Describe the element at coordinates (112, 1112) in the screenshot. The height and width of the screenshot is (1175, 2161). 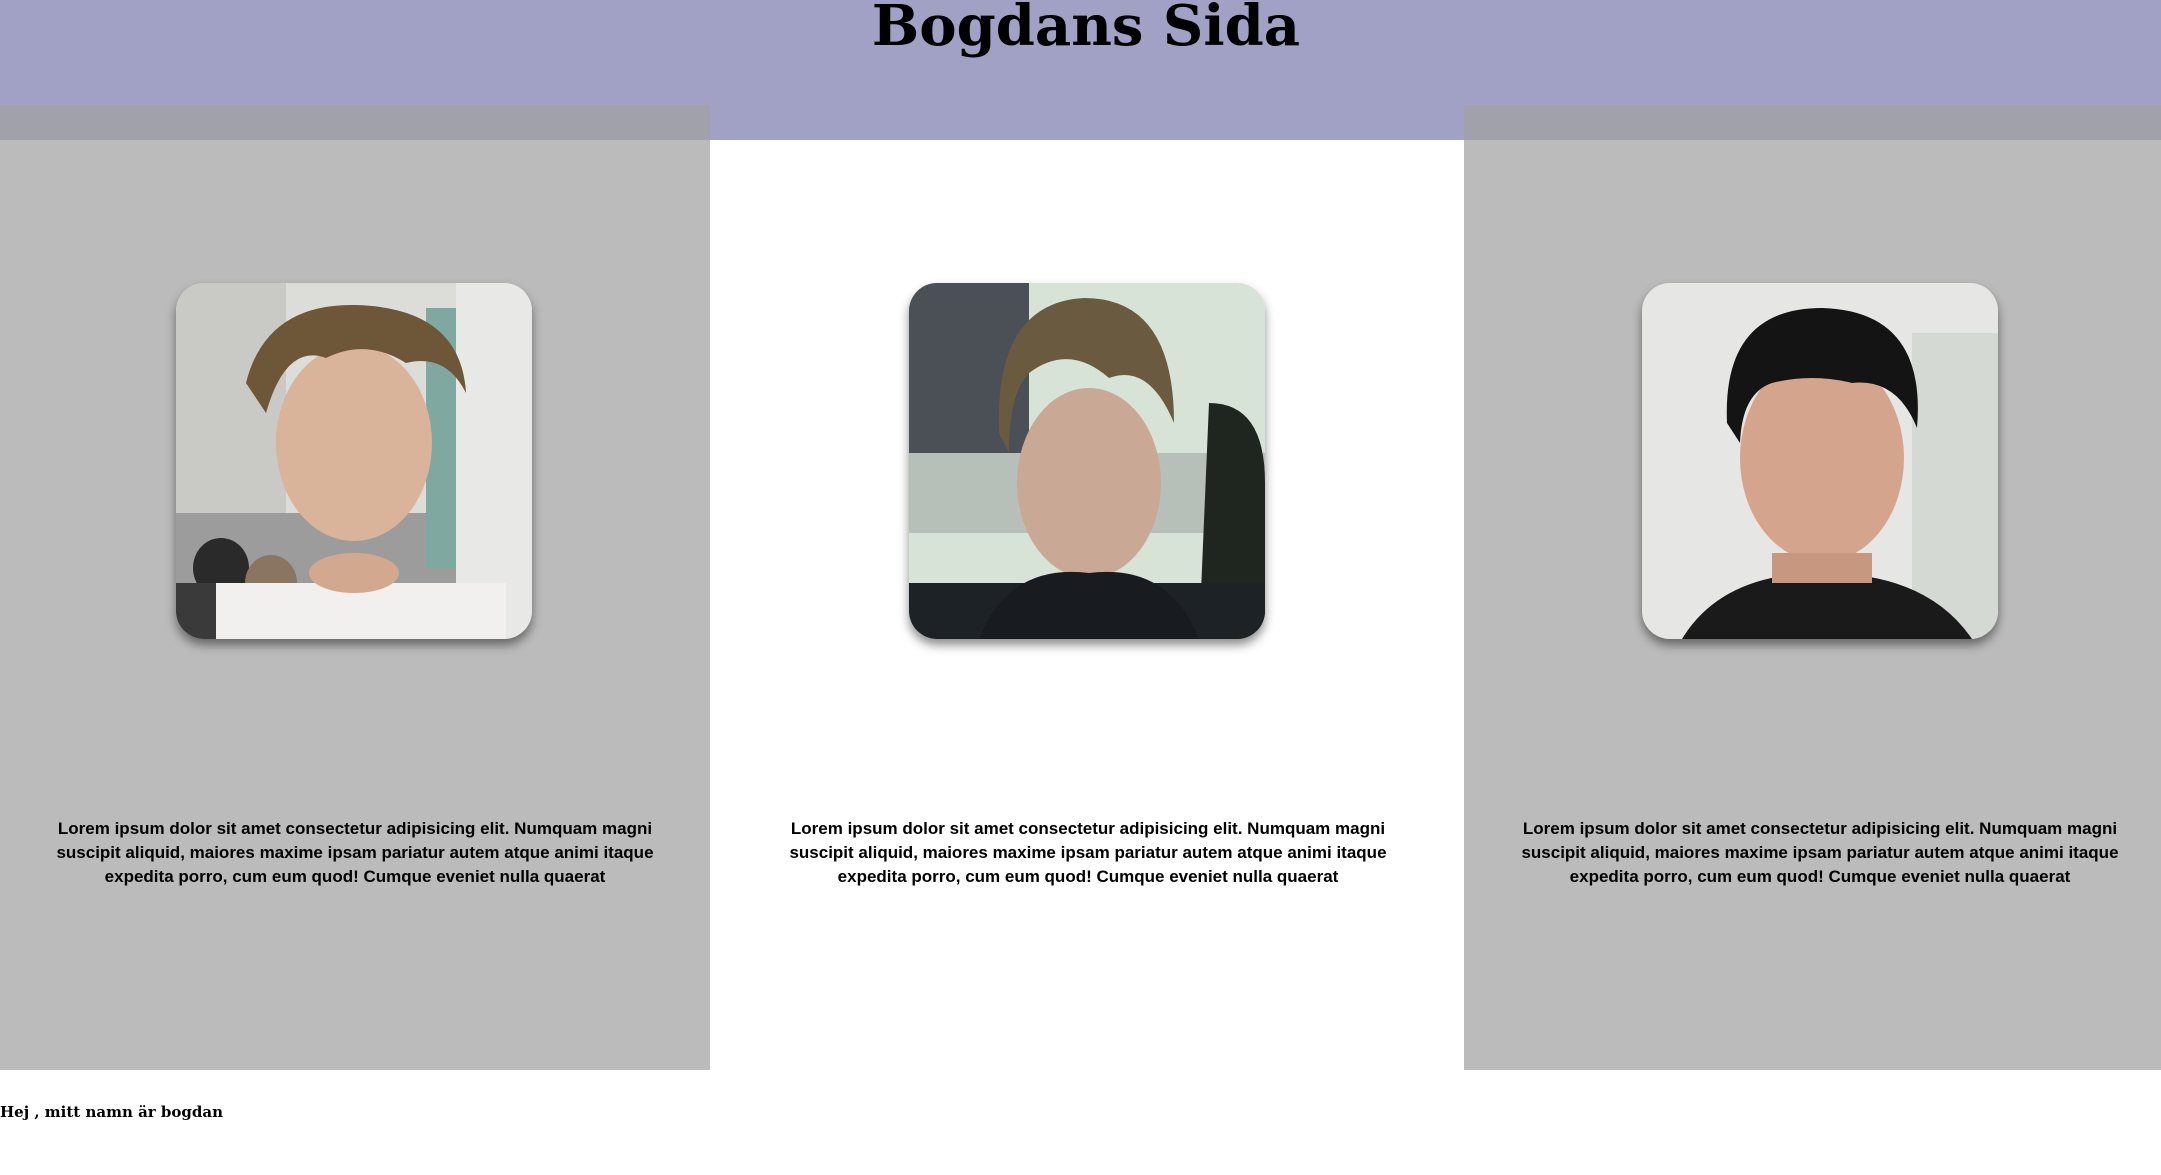
I see `footer-greeting: Hej , mitt namn är bogdan` at that location.